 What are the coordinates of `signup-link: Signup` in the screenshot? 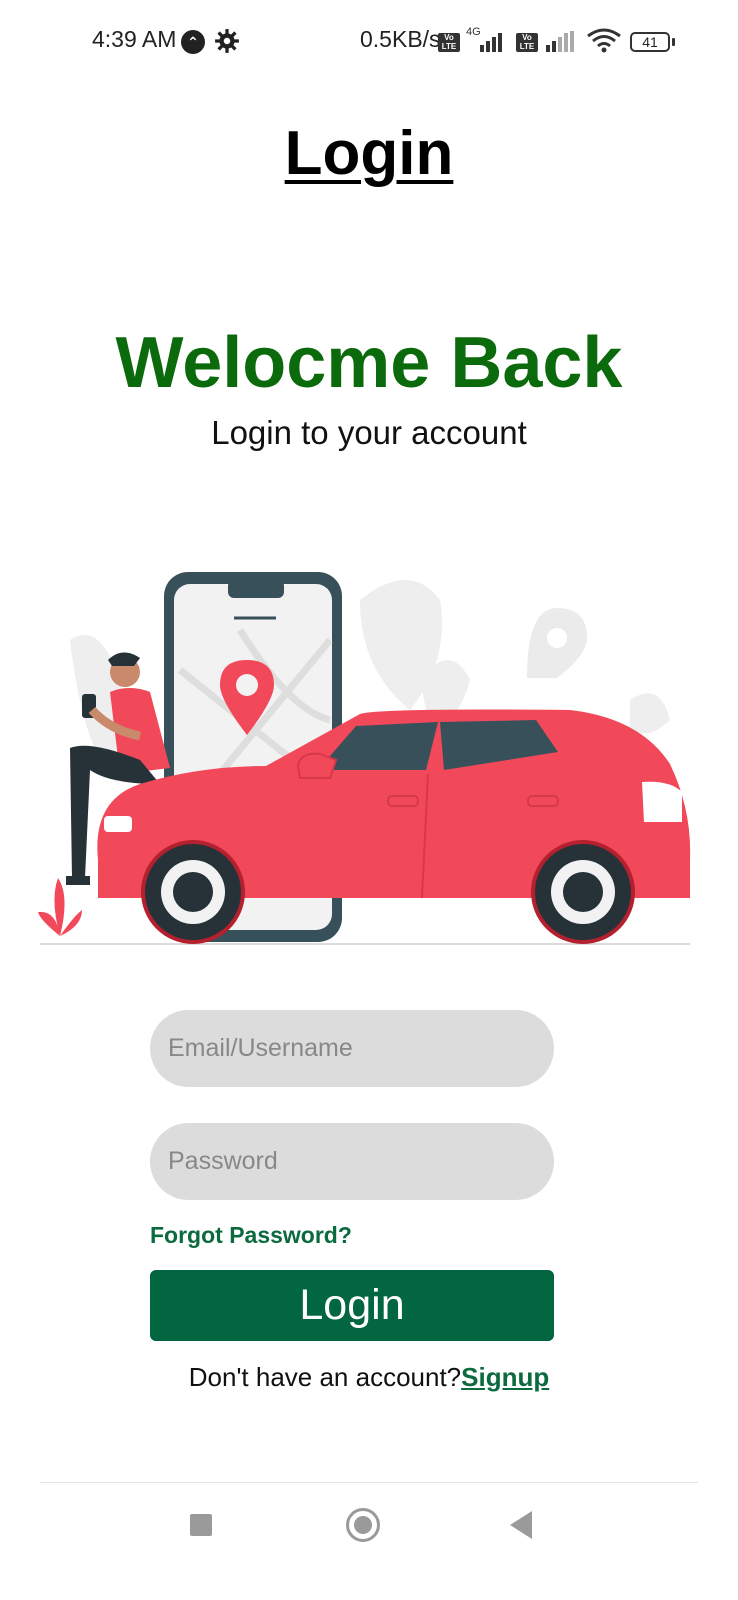 It's located at (505, 1377).